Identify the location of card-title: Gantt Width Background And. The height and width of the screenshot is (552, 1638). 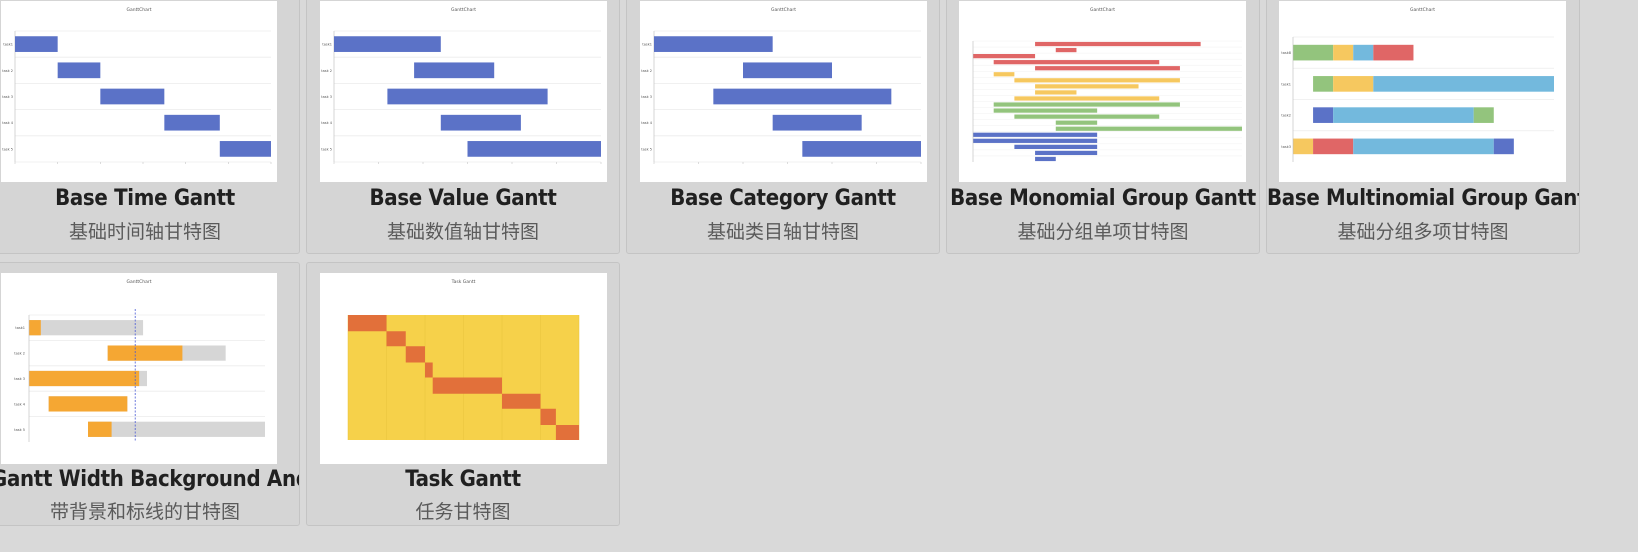
(149, 479).